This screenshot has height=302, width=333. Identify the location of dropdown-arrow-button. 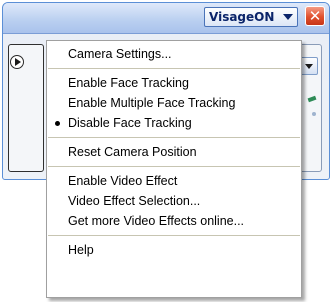
(309, 66).